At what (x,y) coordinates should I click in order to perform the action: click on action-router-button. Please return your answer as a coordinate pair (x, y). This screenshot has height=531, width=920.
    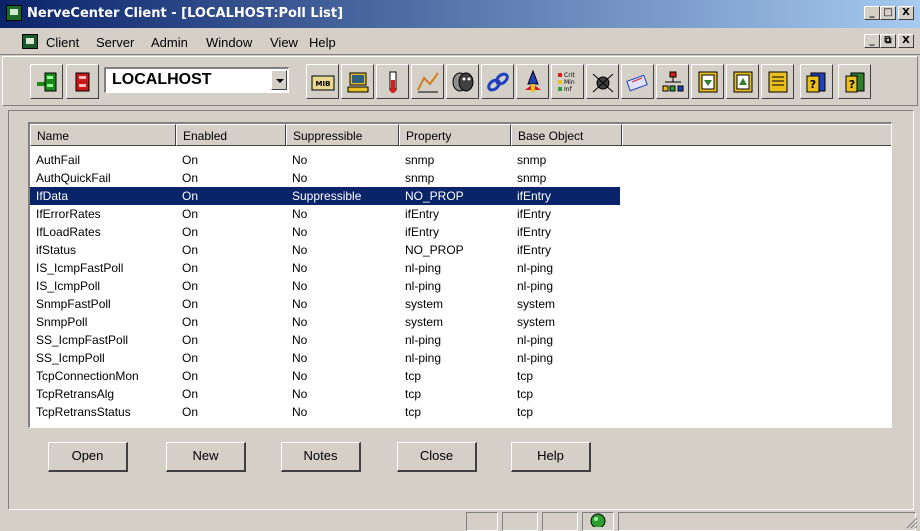
    Looking at the image, I should click on (532, 81).